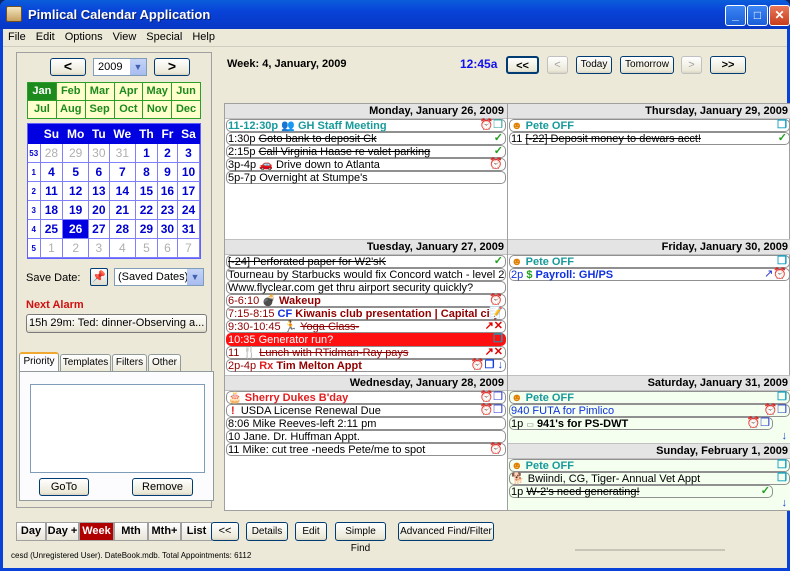  What do you see at coordinates (366, 397) in the screenshot?
I see `appointment: 🎂 Sherry Dukes B'day ⏰❐` at bounding box center [366, 397].